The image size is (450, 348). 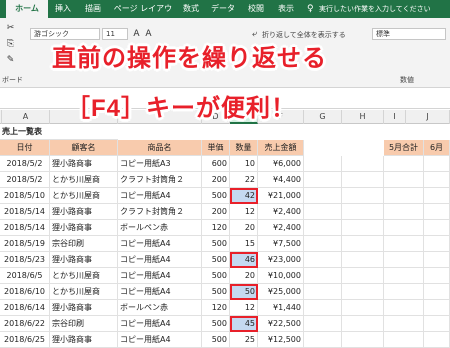 I want to click on cell-sales-amount: ¥6,000, so click(x=281, y=164).